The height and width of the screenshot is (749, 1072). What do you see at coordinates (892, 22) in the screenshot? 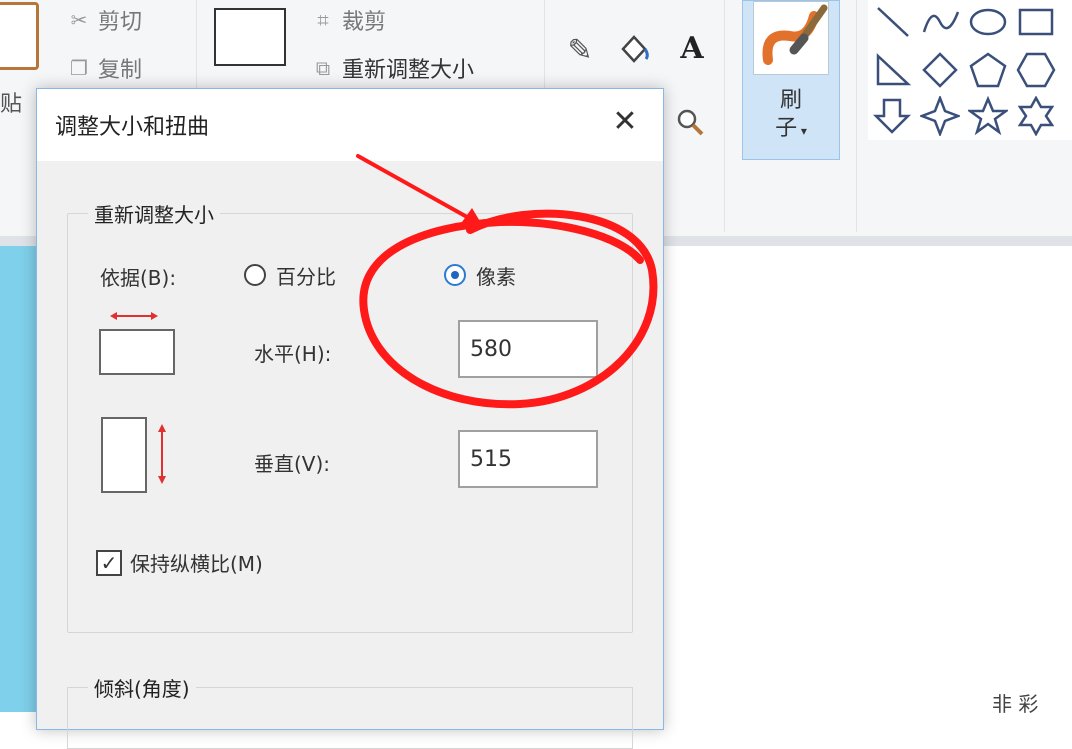
I see `line-shape-icon` at bounding box center [892, 22].